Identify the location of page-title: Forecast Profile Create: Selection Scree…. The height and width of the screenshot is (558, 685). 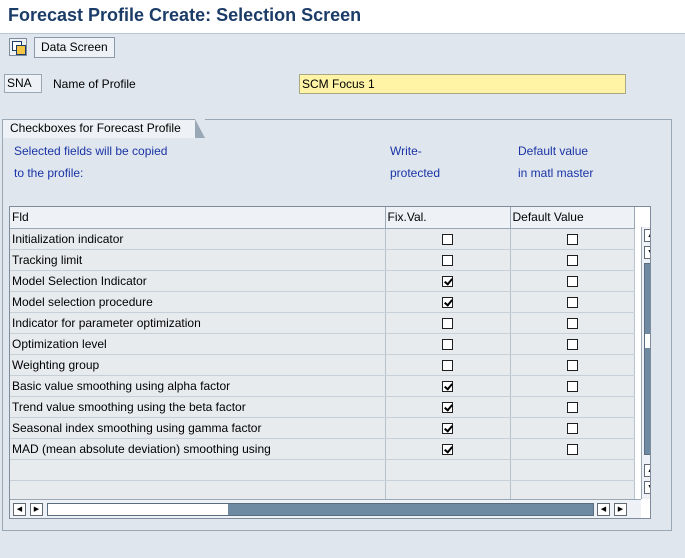
(185, 15).